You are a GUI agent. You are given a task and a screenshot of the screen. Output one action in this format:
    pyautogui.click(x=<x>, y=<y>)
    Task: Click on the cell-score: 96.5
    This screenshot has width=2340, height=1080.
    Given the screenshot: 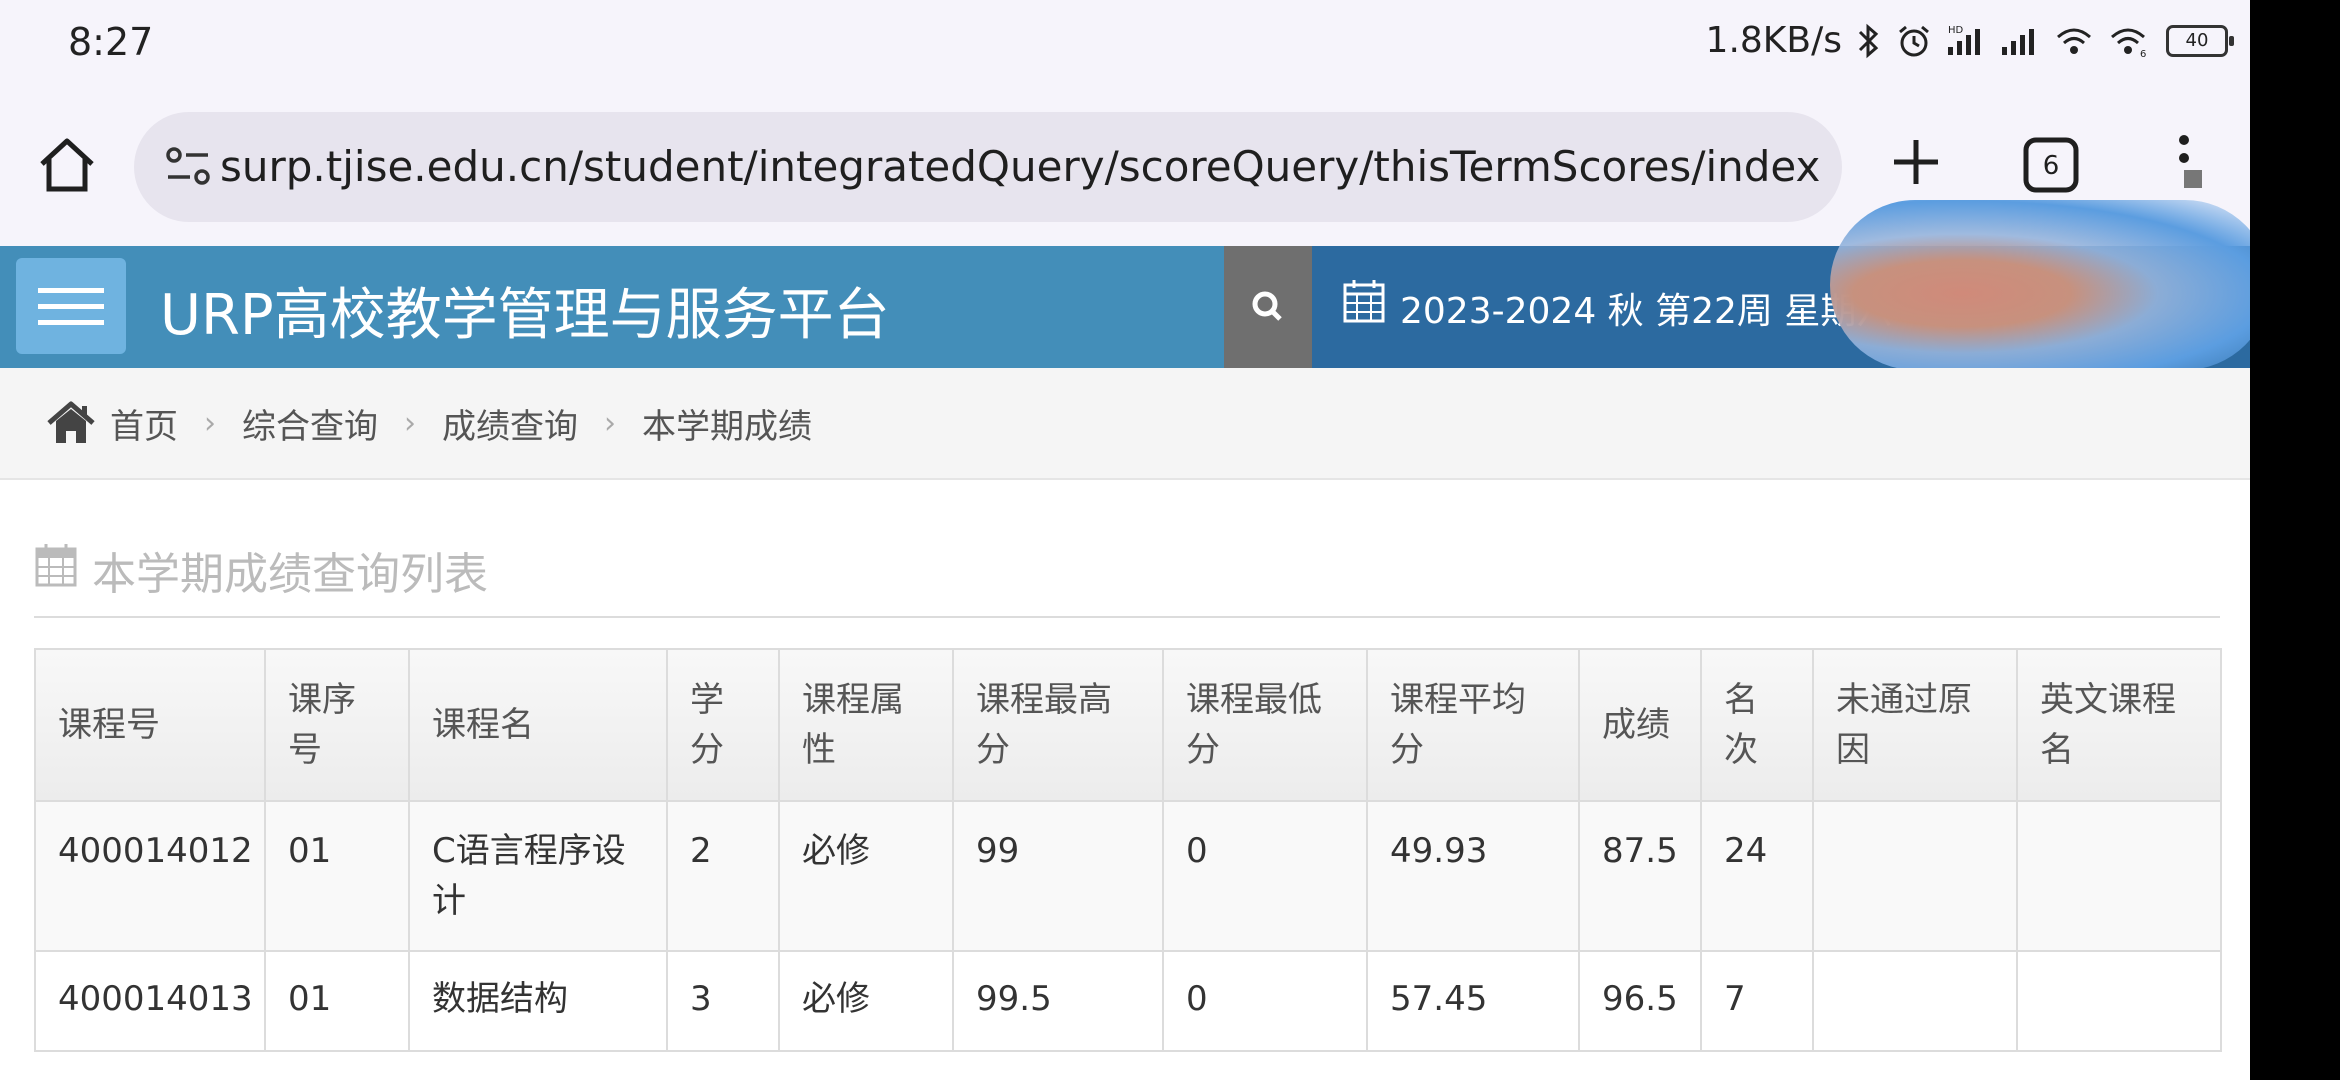 What is the action you would take?
    pyautogui.click(x=1640, y=1001)
    